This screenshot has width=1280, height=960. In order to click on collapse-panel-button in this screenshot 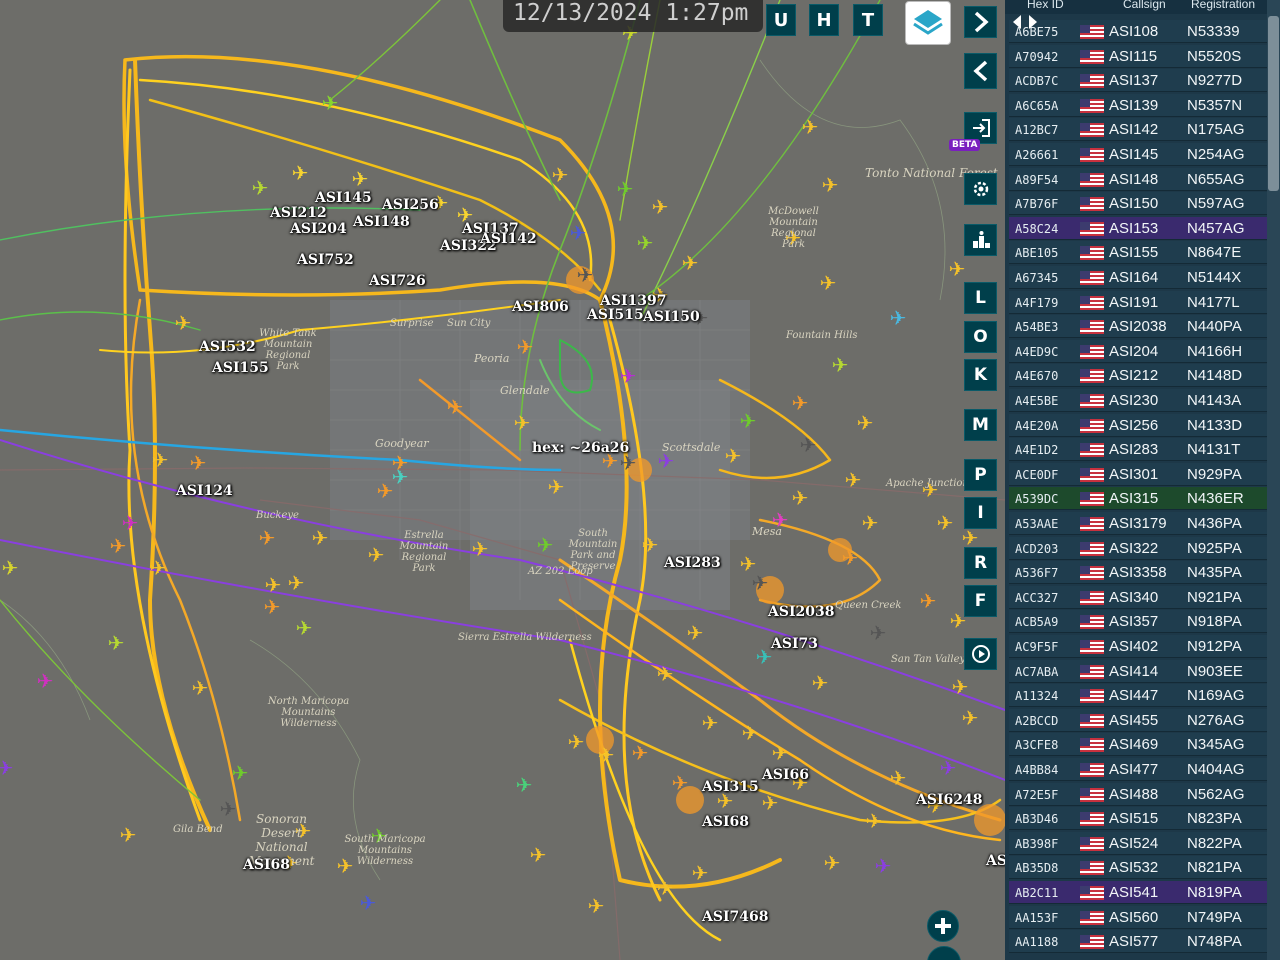, I will do `click(980, 71)`.